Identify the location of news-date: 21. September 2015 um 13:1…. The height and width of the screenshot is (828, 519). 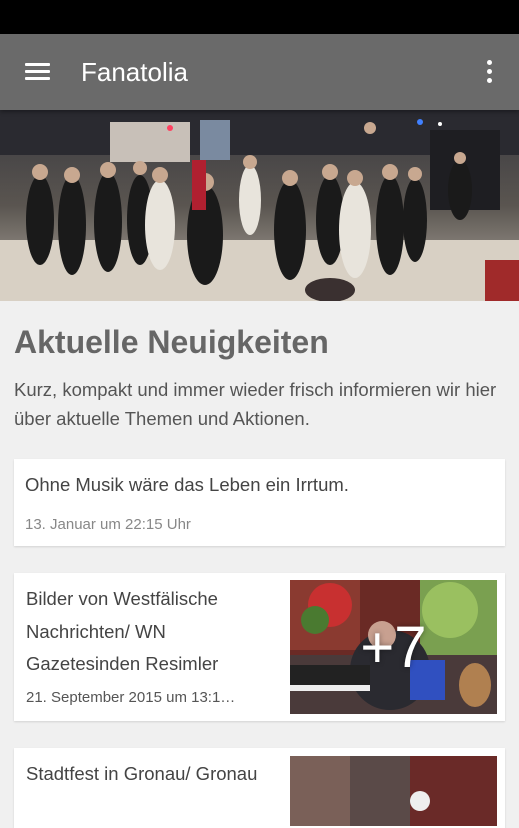
(131, 697).